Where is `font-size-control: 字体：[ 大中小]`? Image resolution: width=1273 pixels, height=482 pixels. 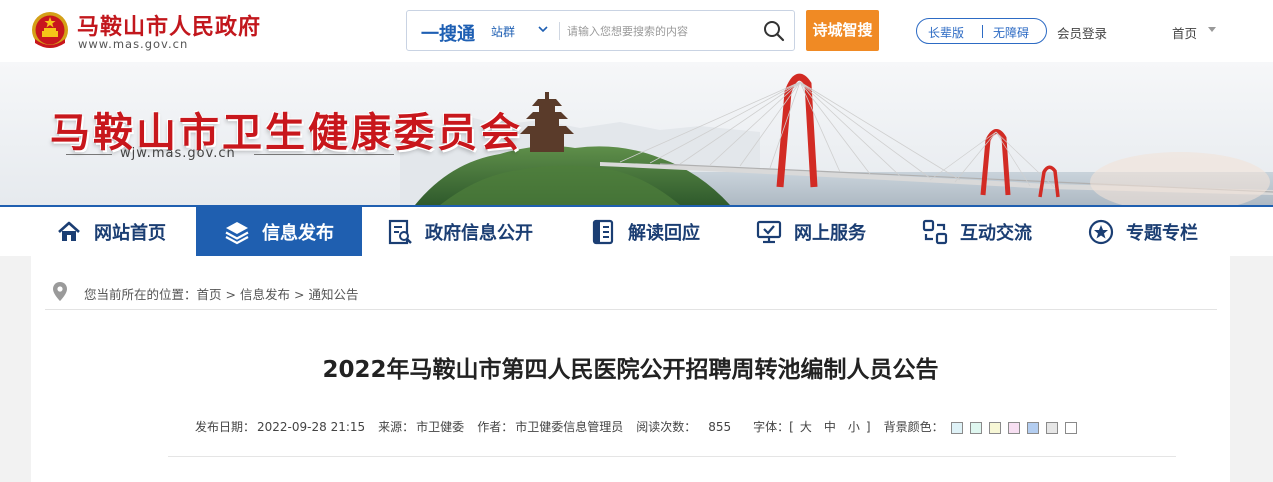
font-size-control: 字体：[ 大中小] is located at coordinates (811, 426).